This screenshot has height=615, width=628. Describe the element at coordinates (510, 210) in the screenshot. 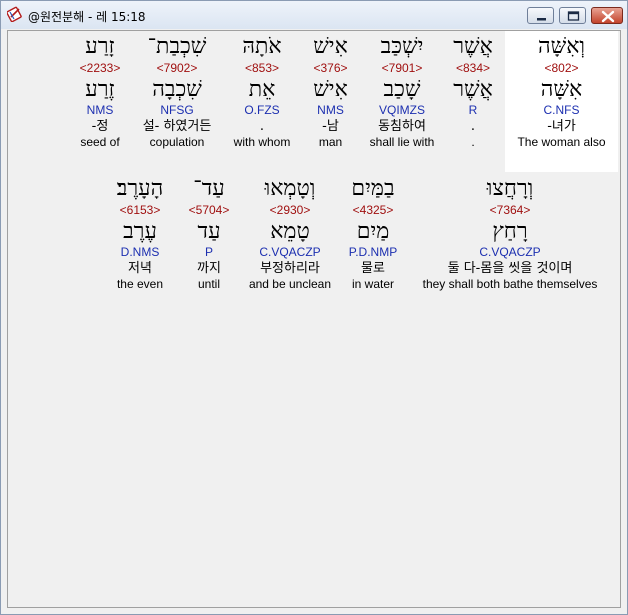

I see `strong-number: <7364>` at that location.